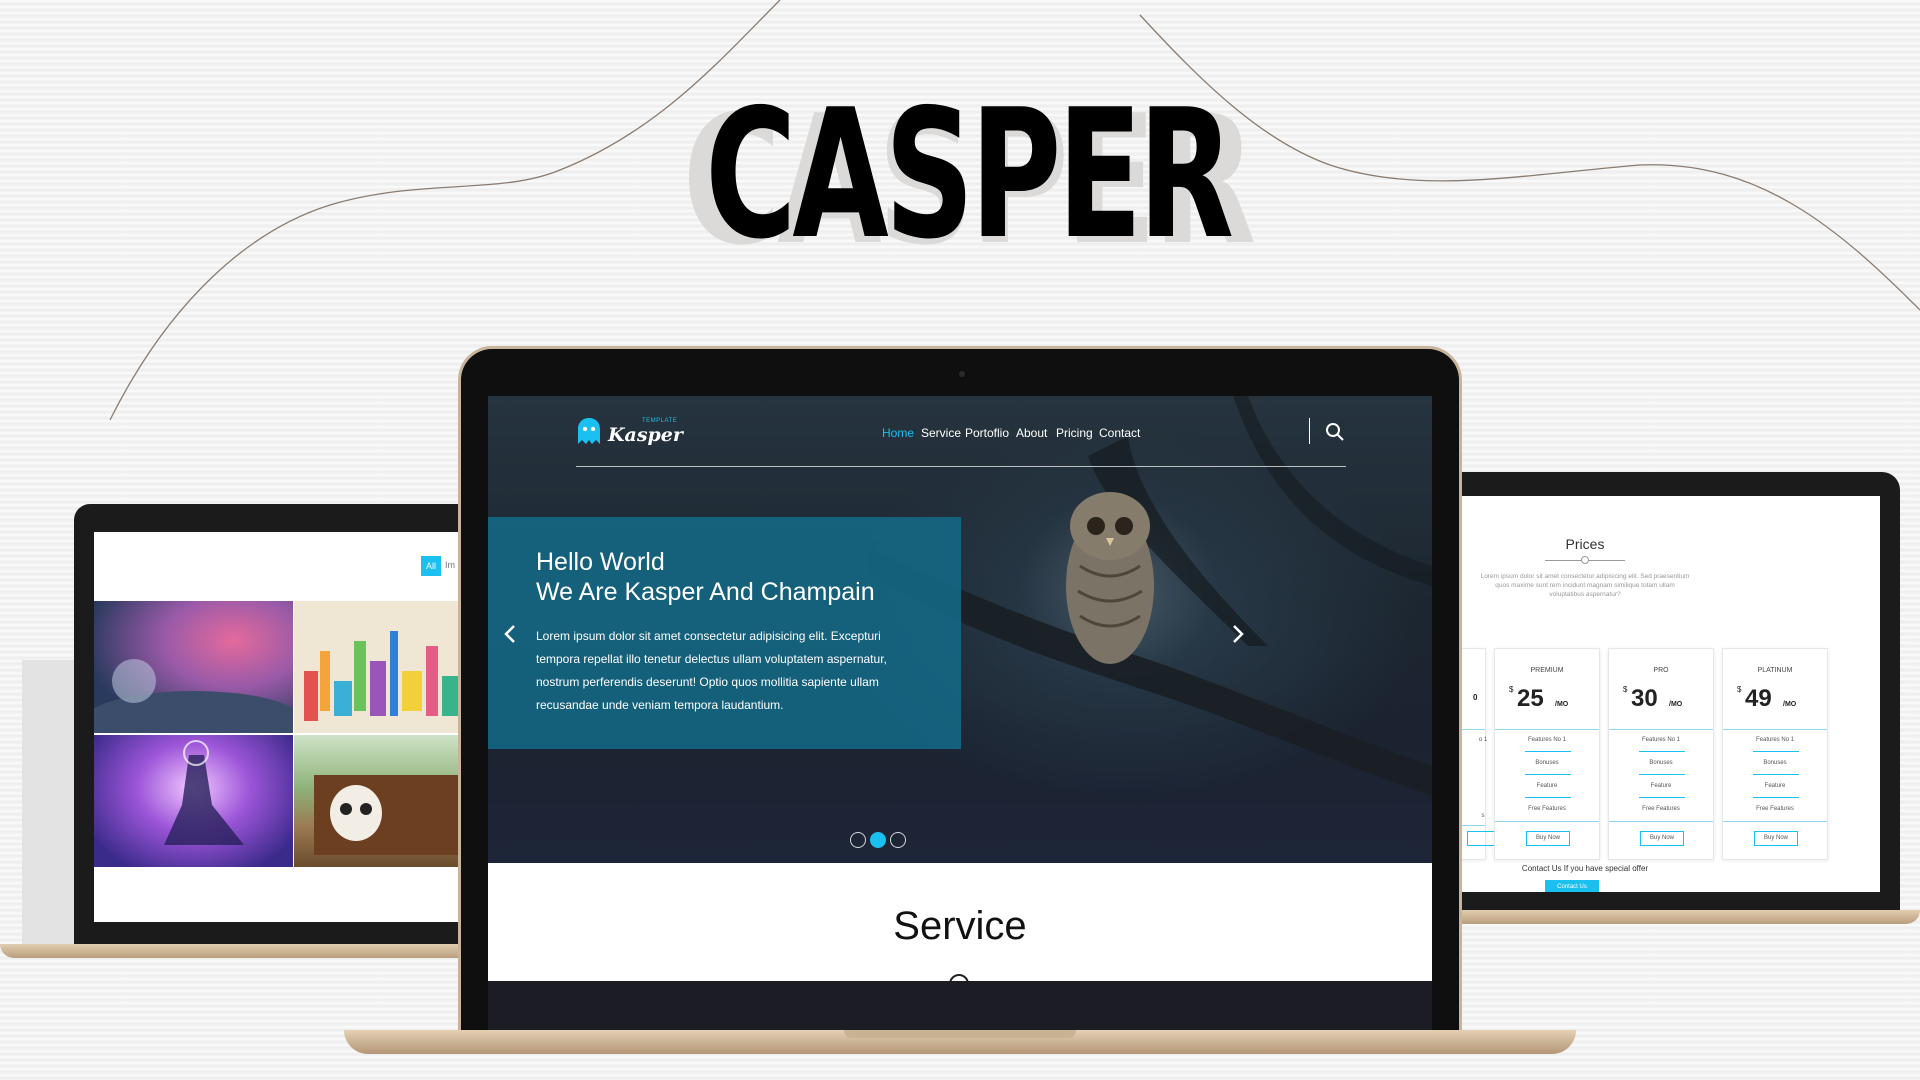 Image resolution: width=1920 pixels, height=1080 pixels. Describe the element at coordinates (1585, 544) in the screenshot. I see `prices-title: Prices` at that location.